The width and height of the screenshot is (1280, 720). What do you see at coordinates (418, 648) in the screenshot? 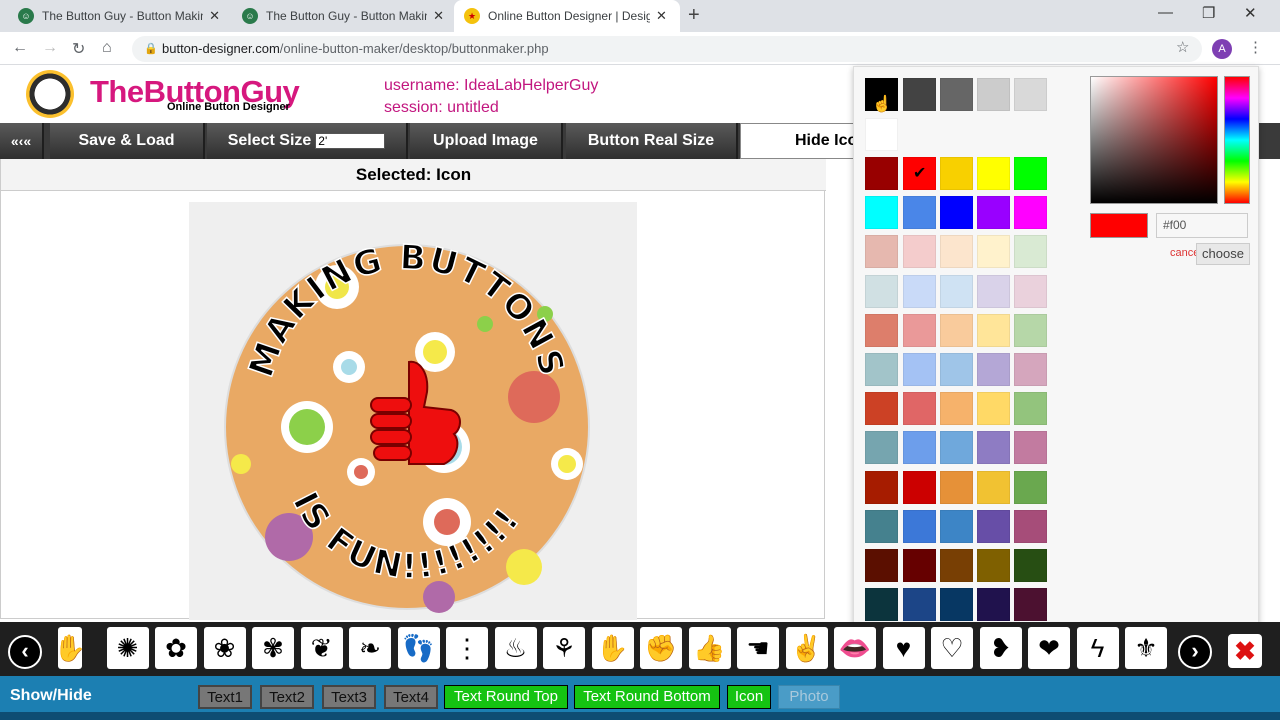
I see `footprints-icon: 👣` at bounding box center [418, 648].